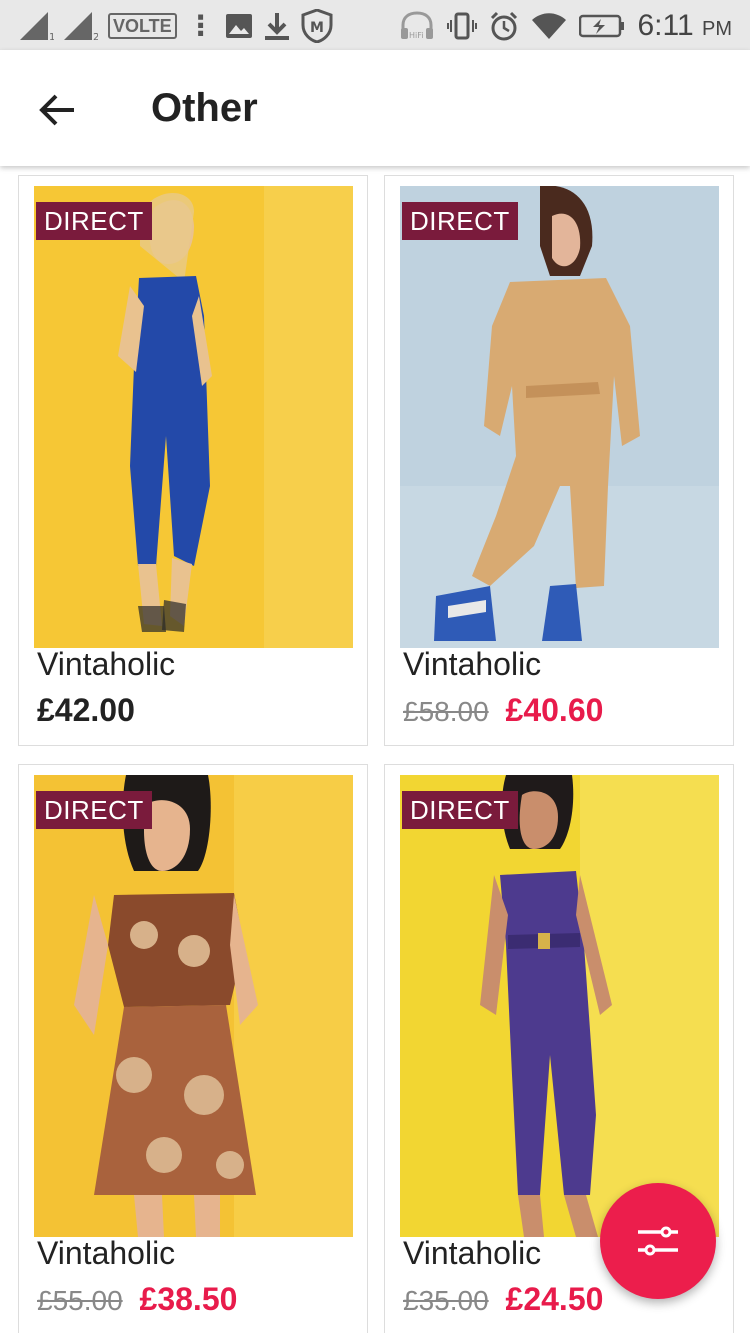  I want to click on product-sale-price: £38.50, so click(188, 1299).